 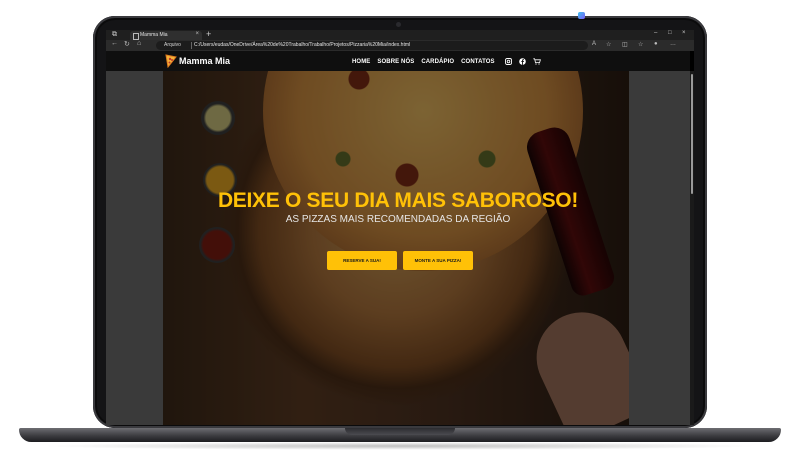 What do you see at coordinates (208, 34) in the screenshot?
I see `new-tab-button: +` at bounding box center [208, 34].